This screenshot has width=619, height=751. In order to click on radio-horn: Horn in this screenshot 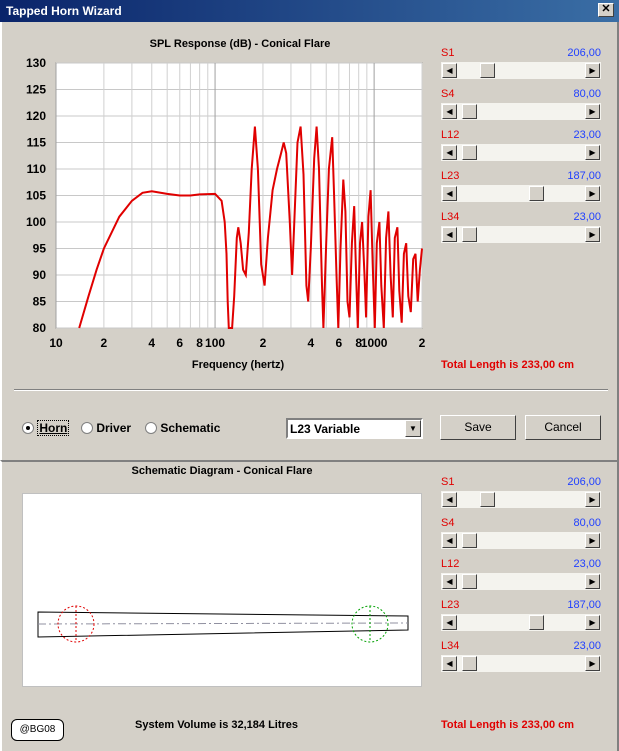, I will do `click(46, 428)`.